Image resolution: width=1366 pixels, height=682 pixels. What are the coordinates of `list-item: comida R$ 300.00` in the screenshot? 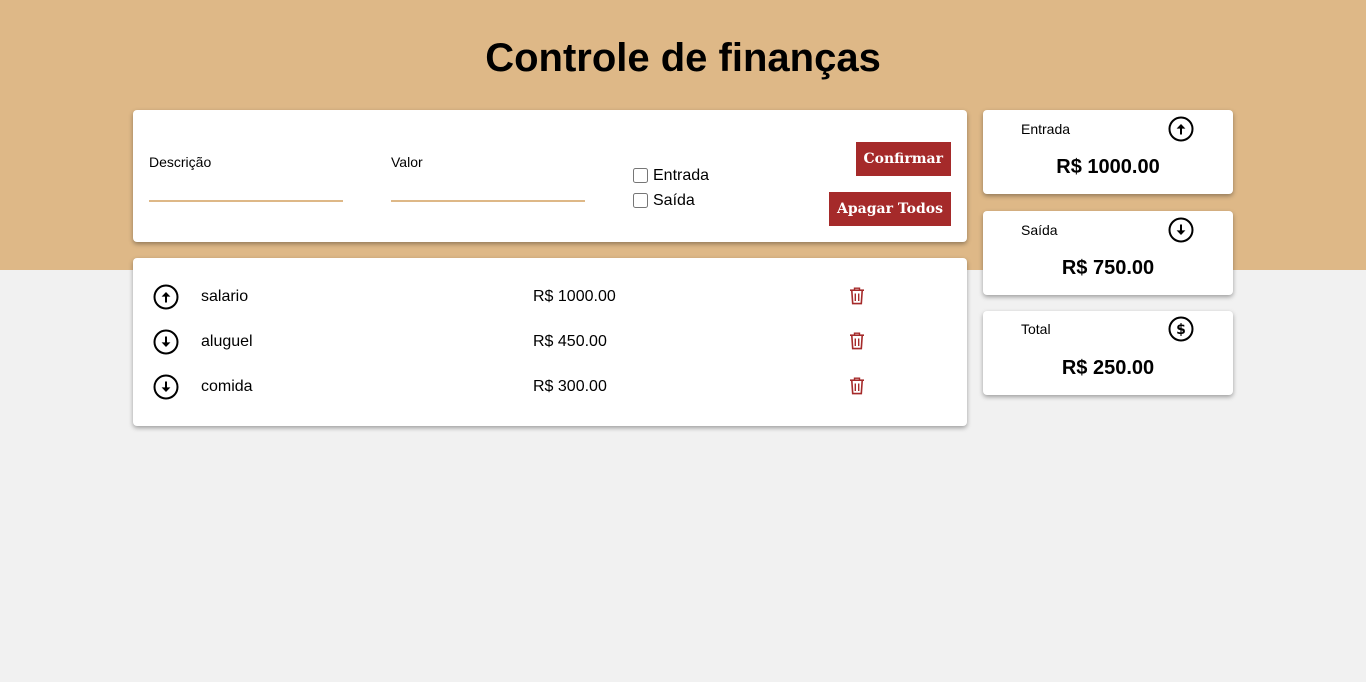 It's located at (550, 387).